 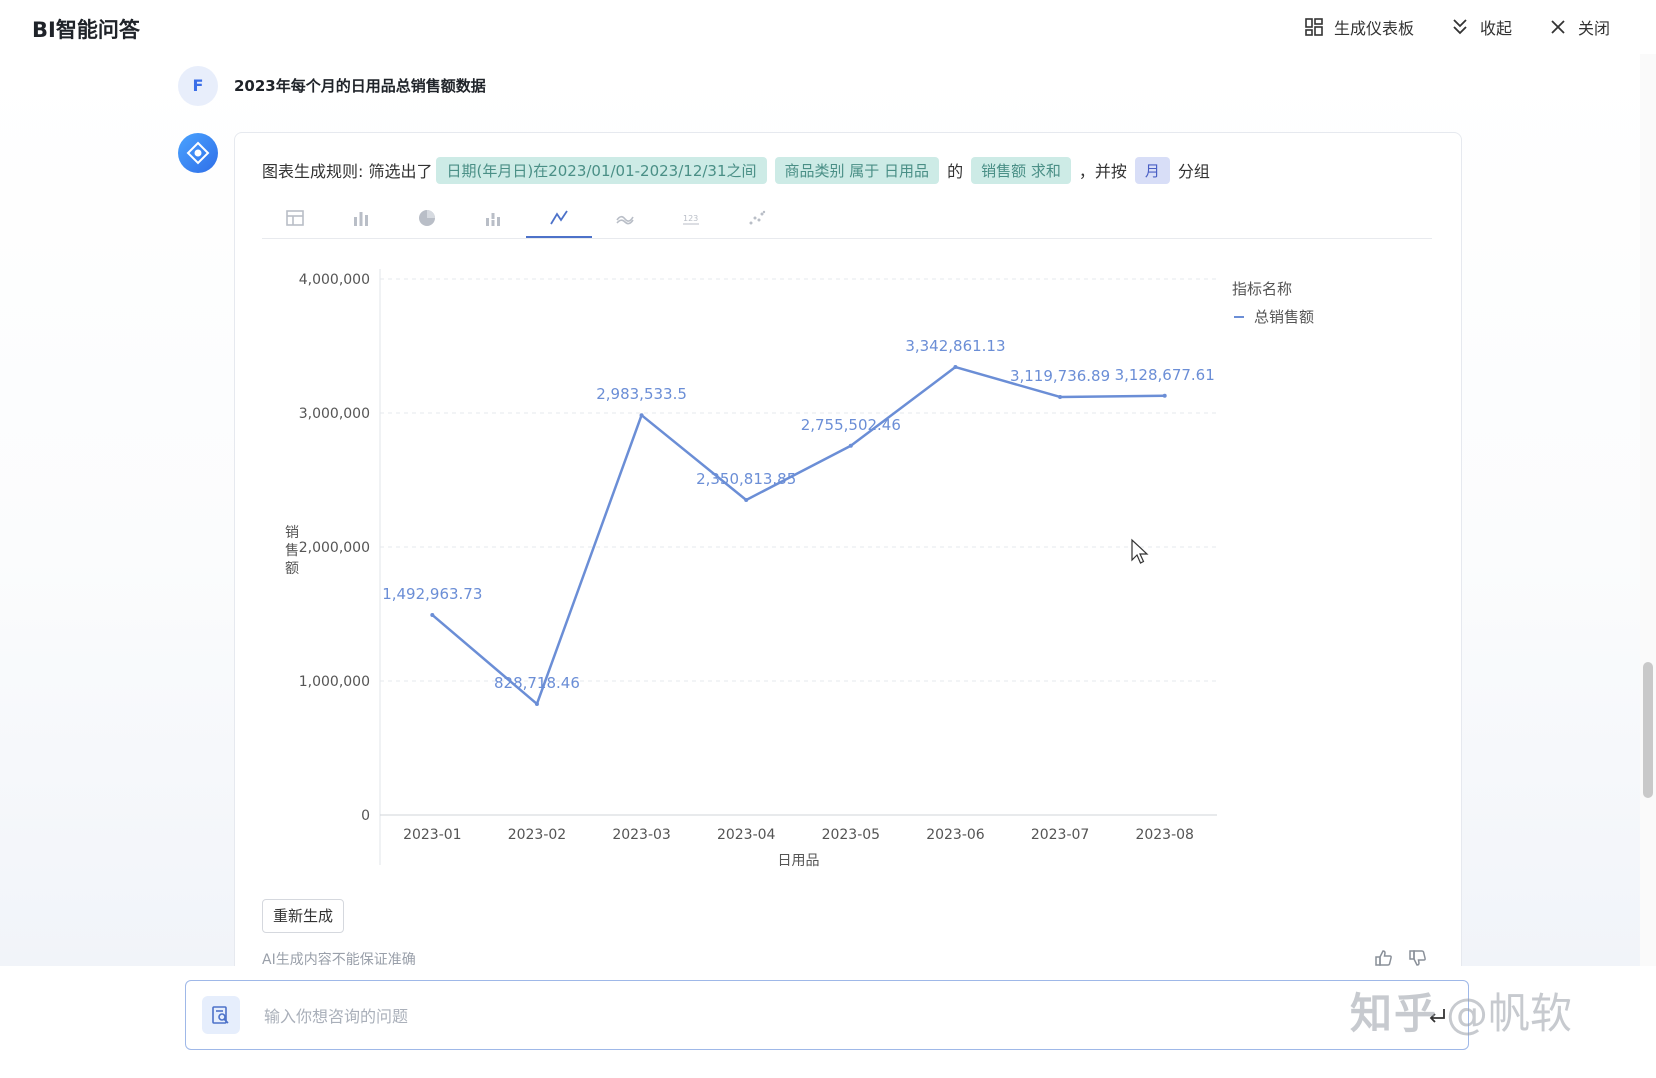 I want to click on dashboard-icon, so click(x=1314, y=27).